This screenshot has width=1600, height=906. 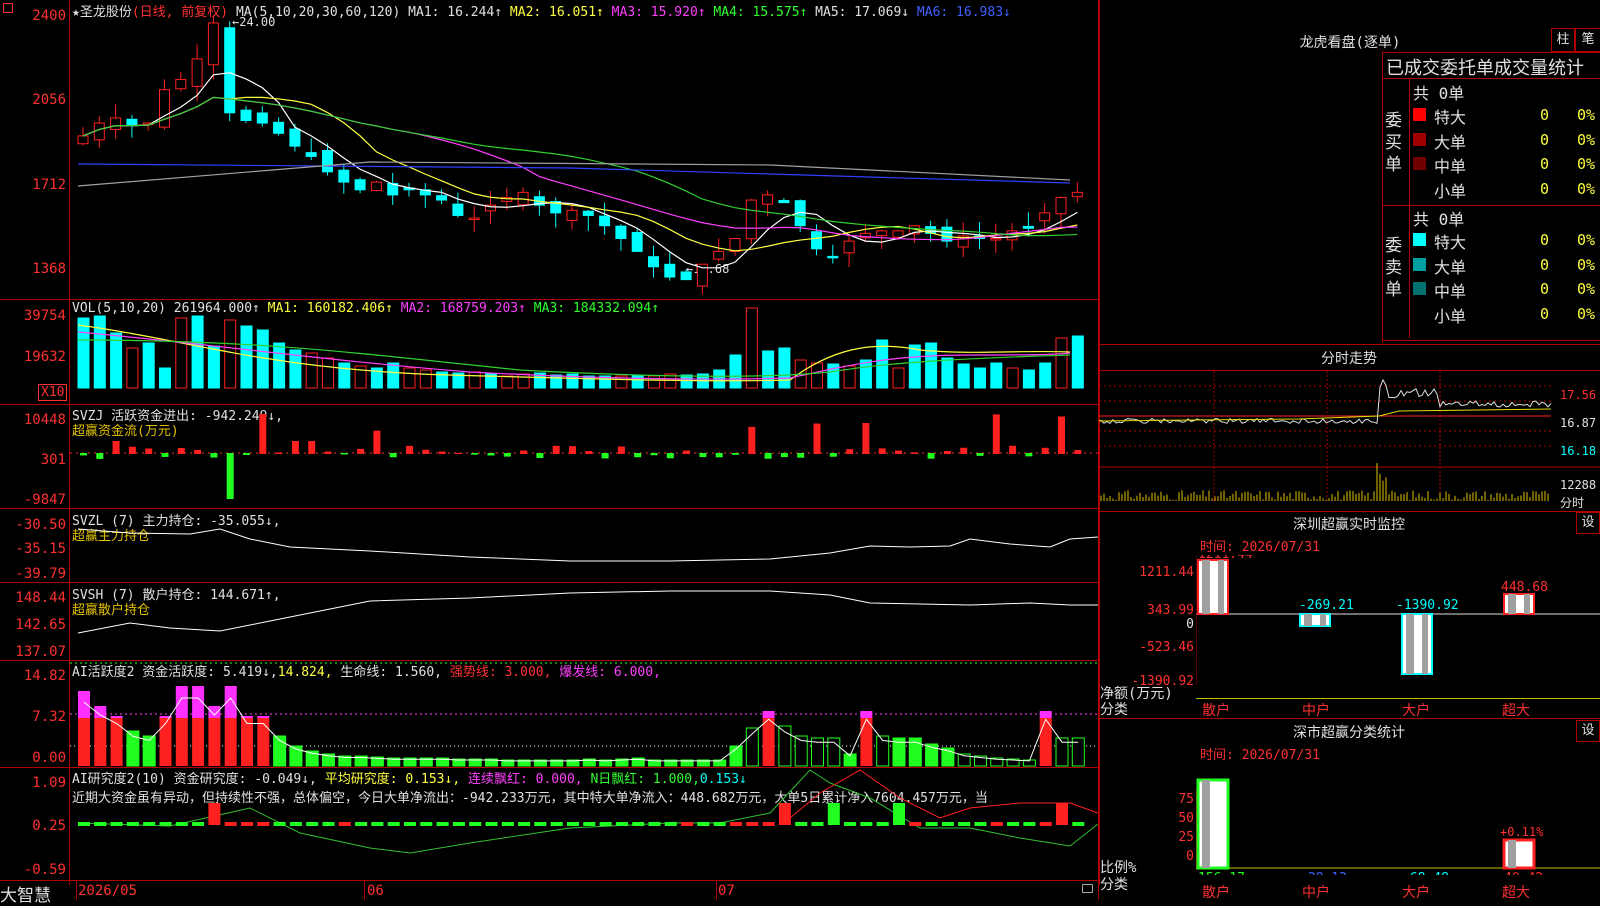 I want to click on sz-monitor-val-0: 1211.44, so click(x=1225, y=558).